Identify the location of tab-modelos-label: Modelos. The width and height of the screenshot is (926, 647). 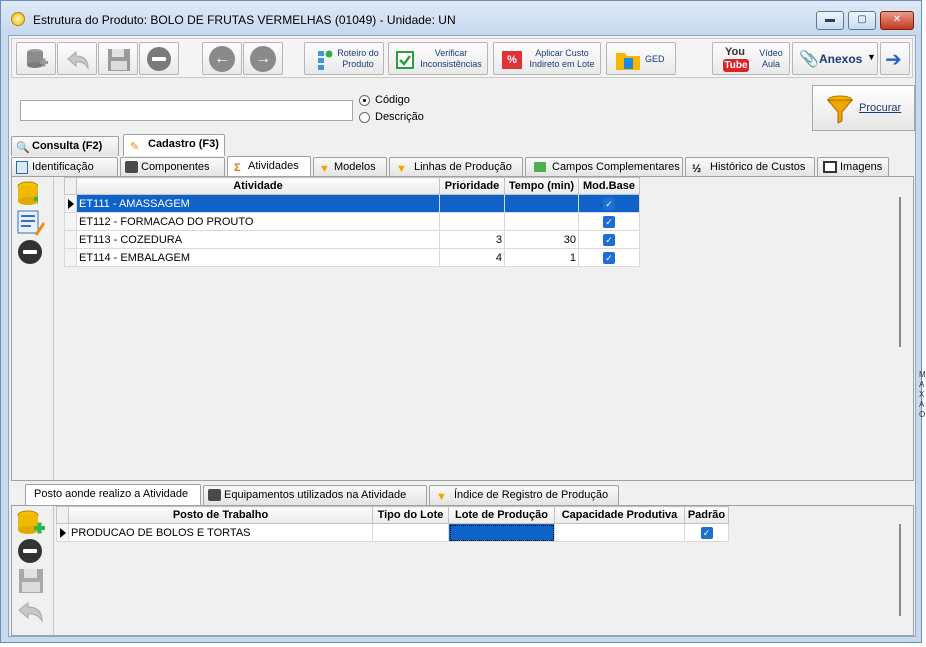
(355, 167).